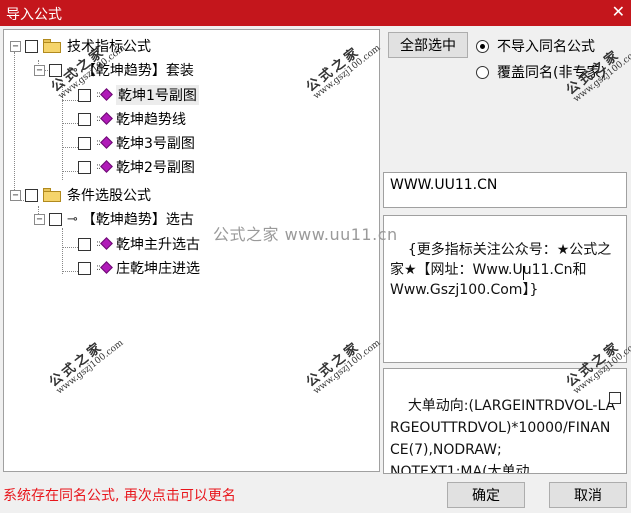 The height and width of the screenshot is (513, 631). I want to click on tree-item-label: 乾坤趋势线, so click(151, 120).